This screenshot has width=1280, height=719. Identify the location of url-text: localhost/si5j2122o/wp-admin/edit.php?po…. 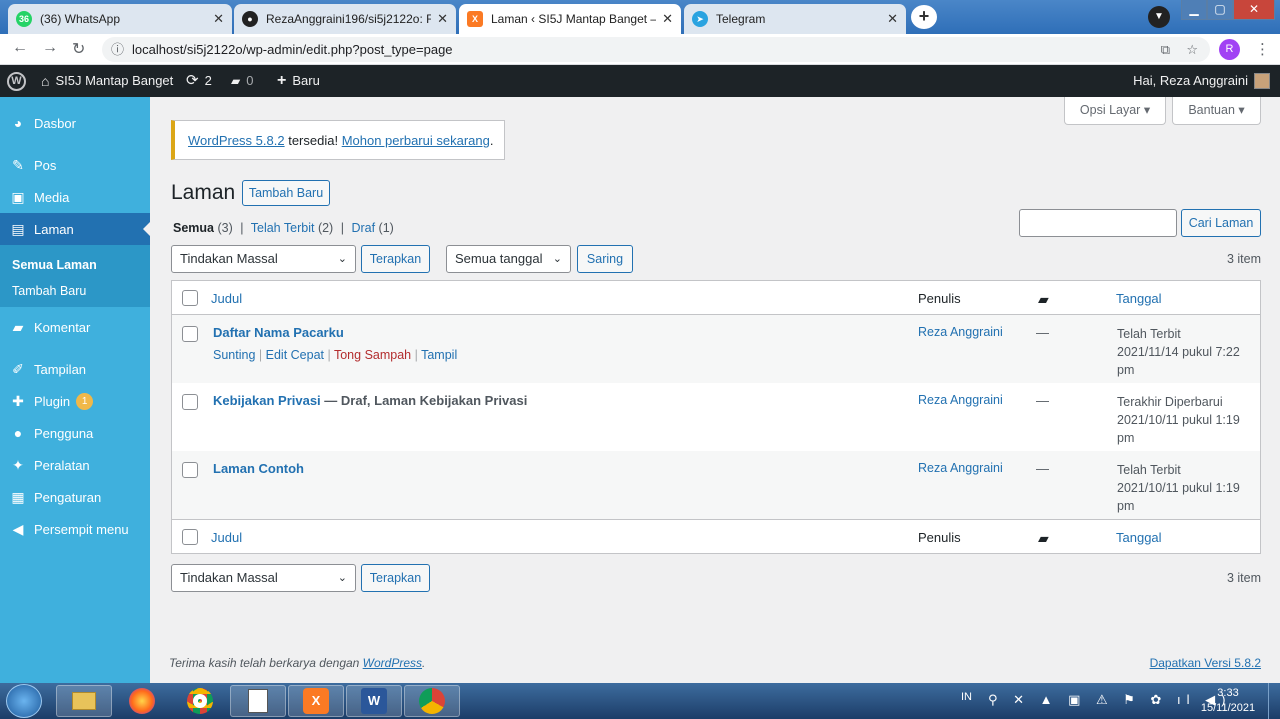
(292, 49).